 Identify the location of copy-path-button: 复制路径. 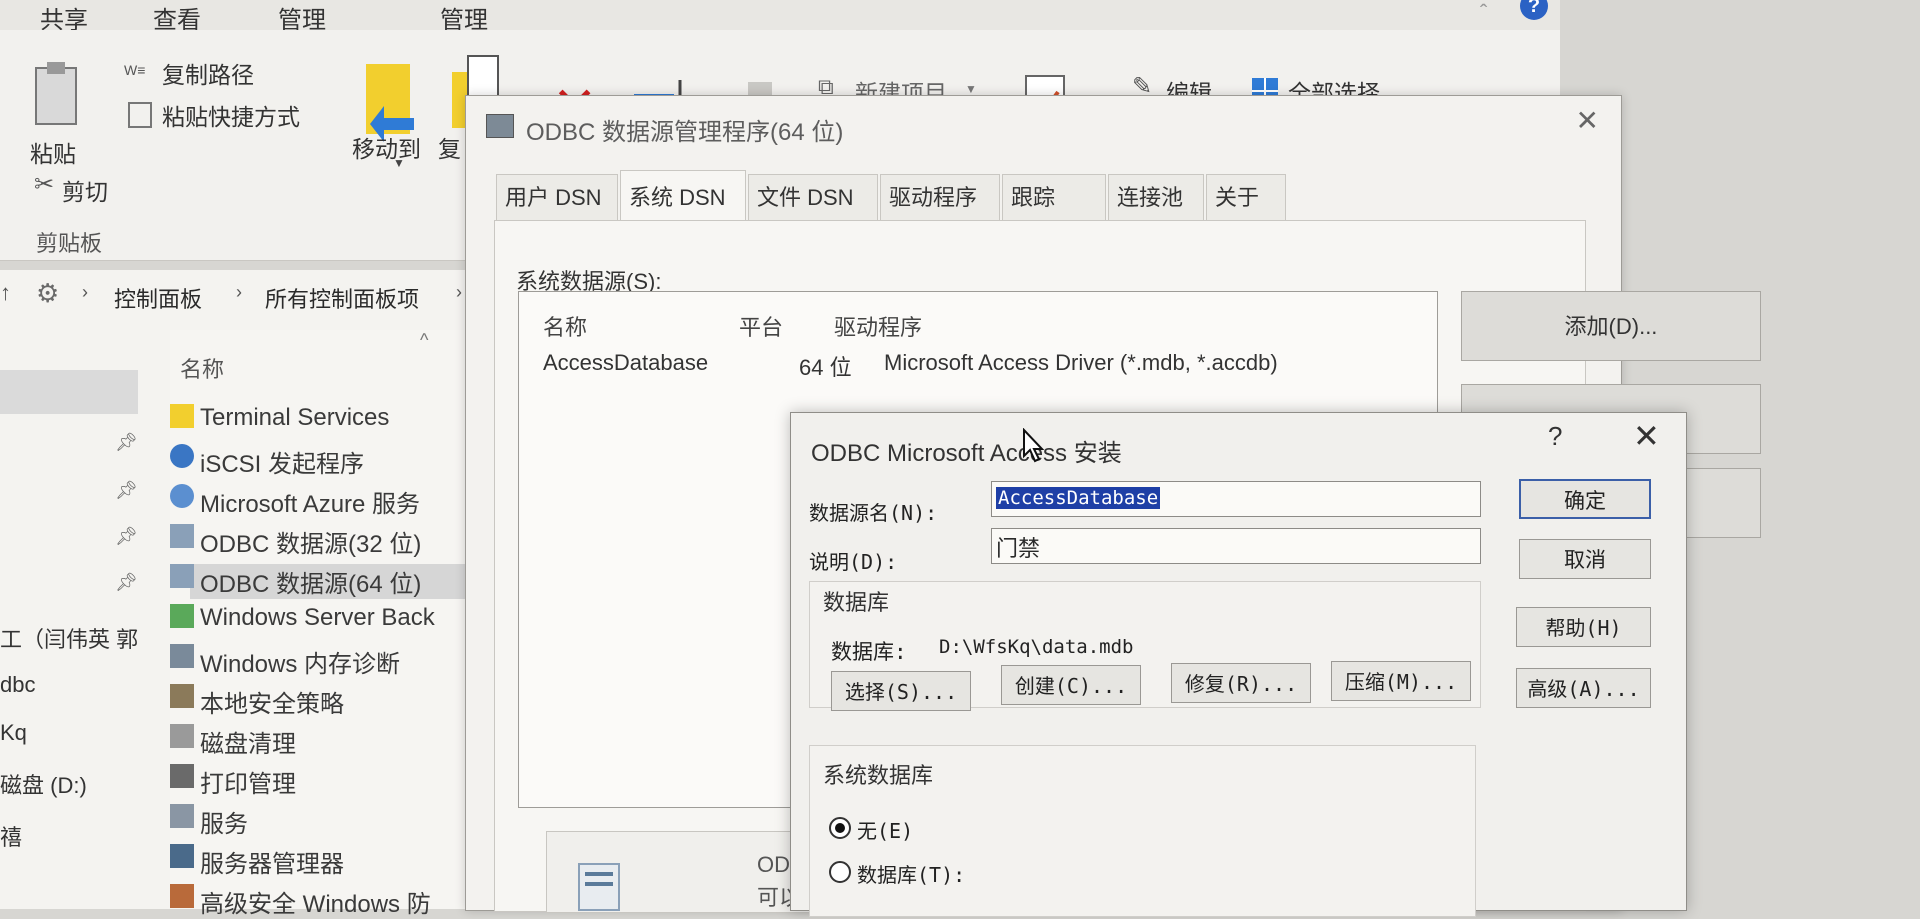
(208, 73).